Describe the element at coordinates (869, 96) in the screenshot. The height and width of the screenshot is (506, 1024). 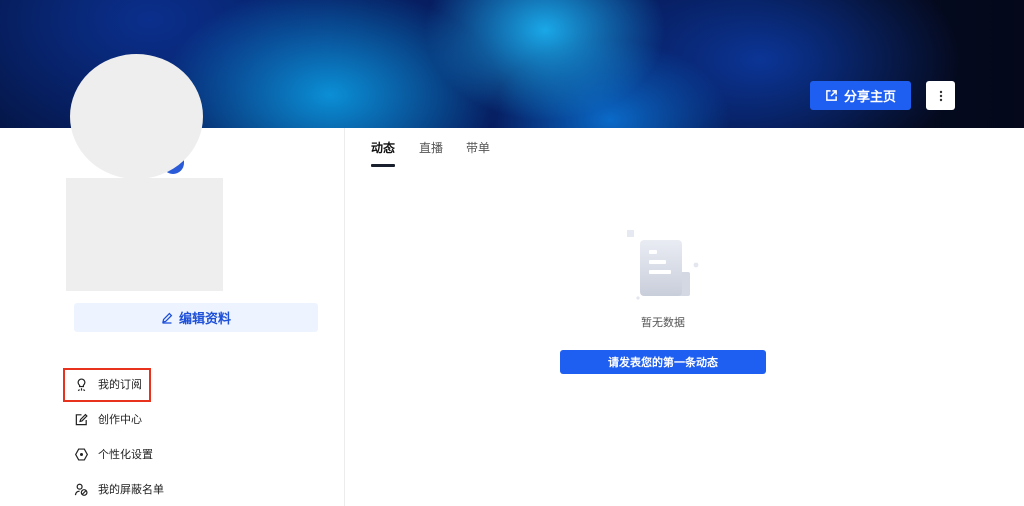
I see `share-homepage-label: 分享主页` at that location.